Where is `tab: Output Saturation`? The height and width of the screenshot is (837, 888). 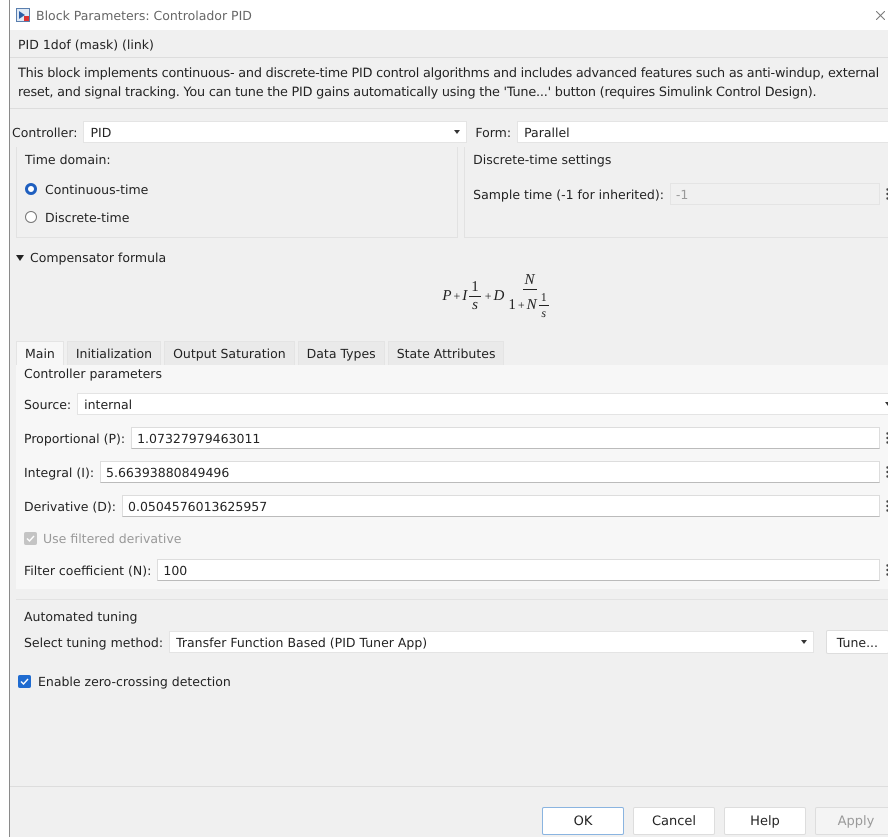
tab: Output Saturation is located at coordinates (229, 353).